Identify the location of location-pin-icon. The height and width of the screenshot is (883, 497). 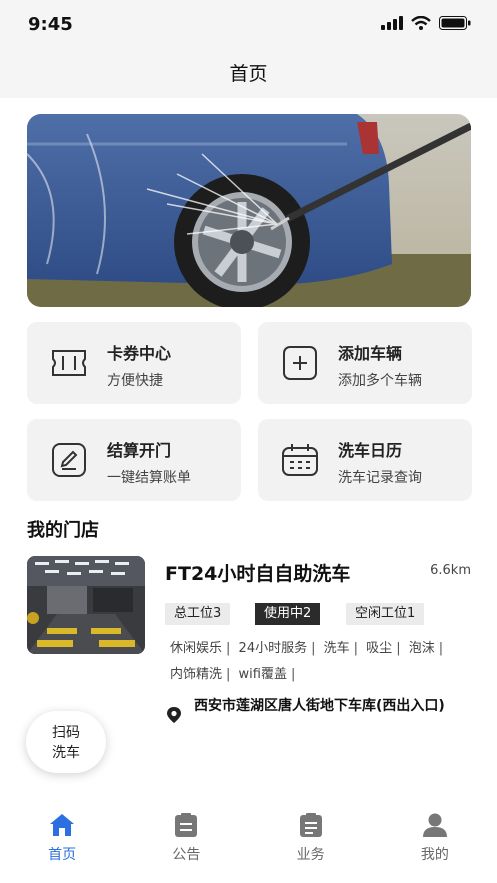
(174, 715).